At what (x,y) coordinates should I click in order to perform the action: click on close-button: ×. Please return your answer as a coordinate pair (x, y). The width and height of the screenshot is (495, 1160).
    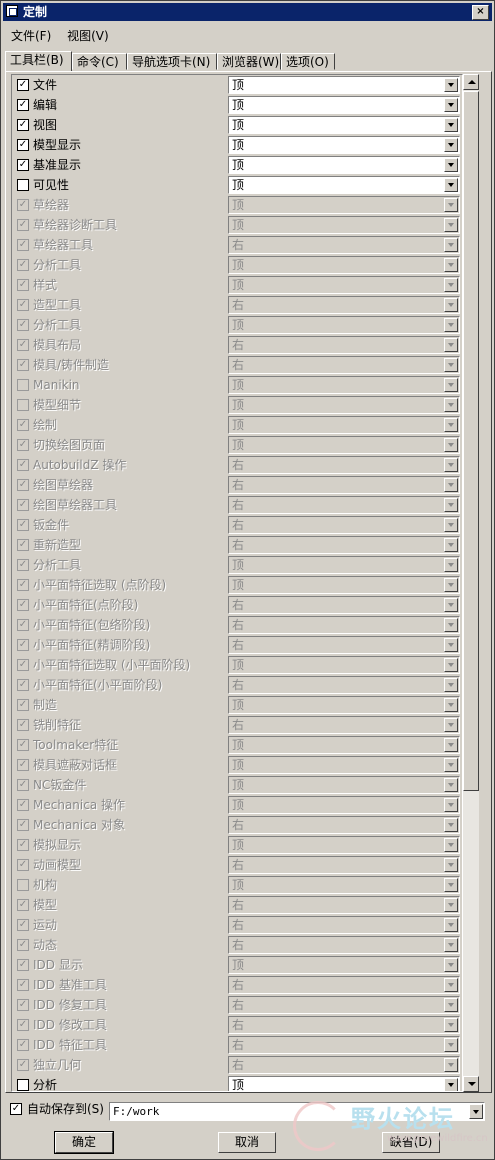
    Looking at the image, I should click on (480, 12).